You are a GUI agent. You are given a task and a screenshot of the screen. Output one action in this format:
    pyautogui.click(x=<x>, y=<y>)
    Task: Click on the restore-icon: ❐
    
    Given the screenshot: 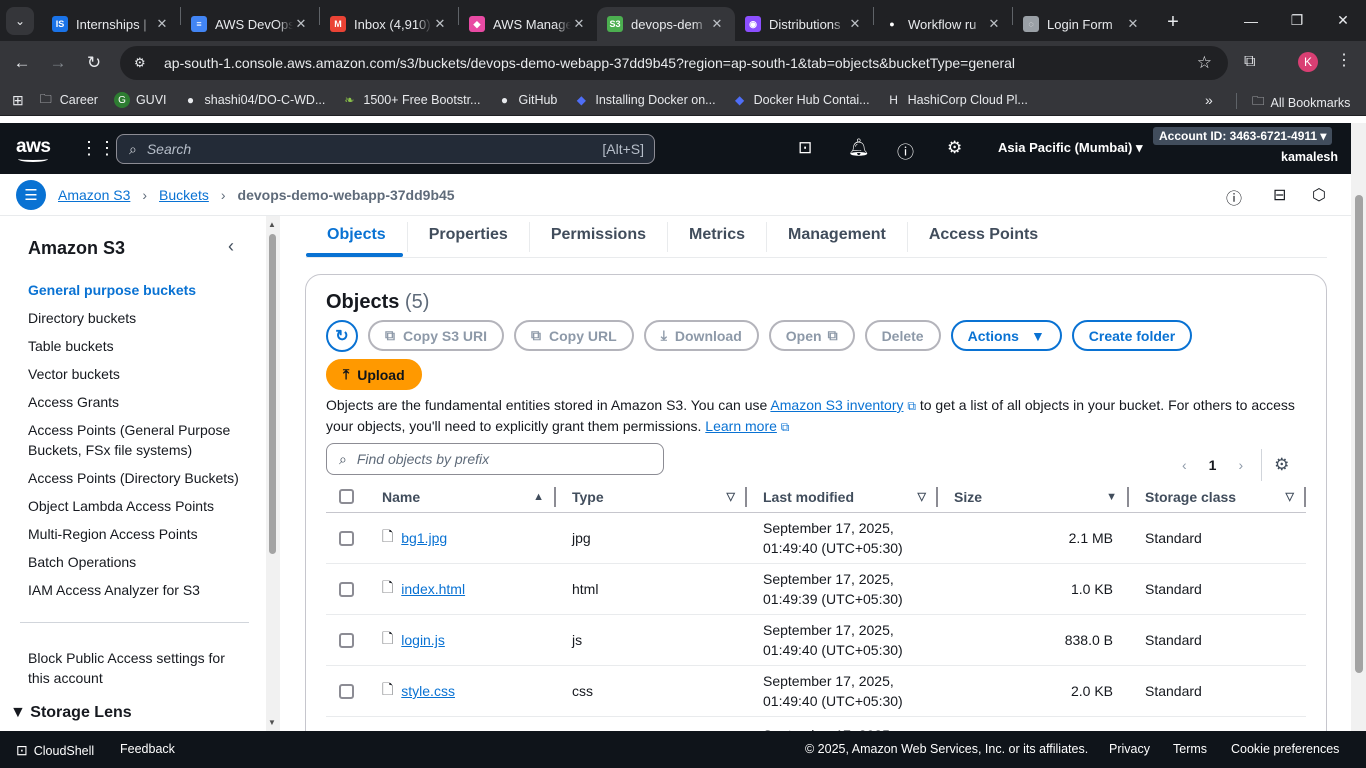 What is the action you would take?
    pyautogui.click(x=1297, y=20)
    